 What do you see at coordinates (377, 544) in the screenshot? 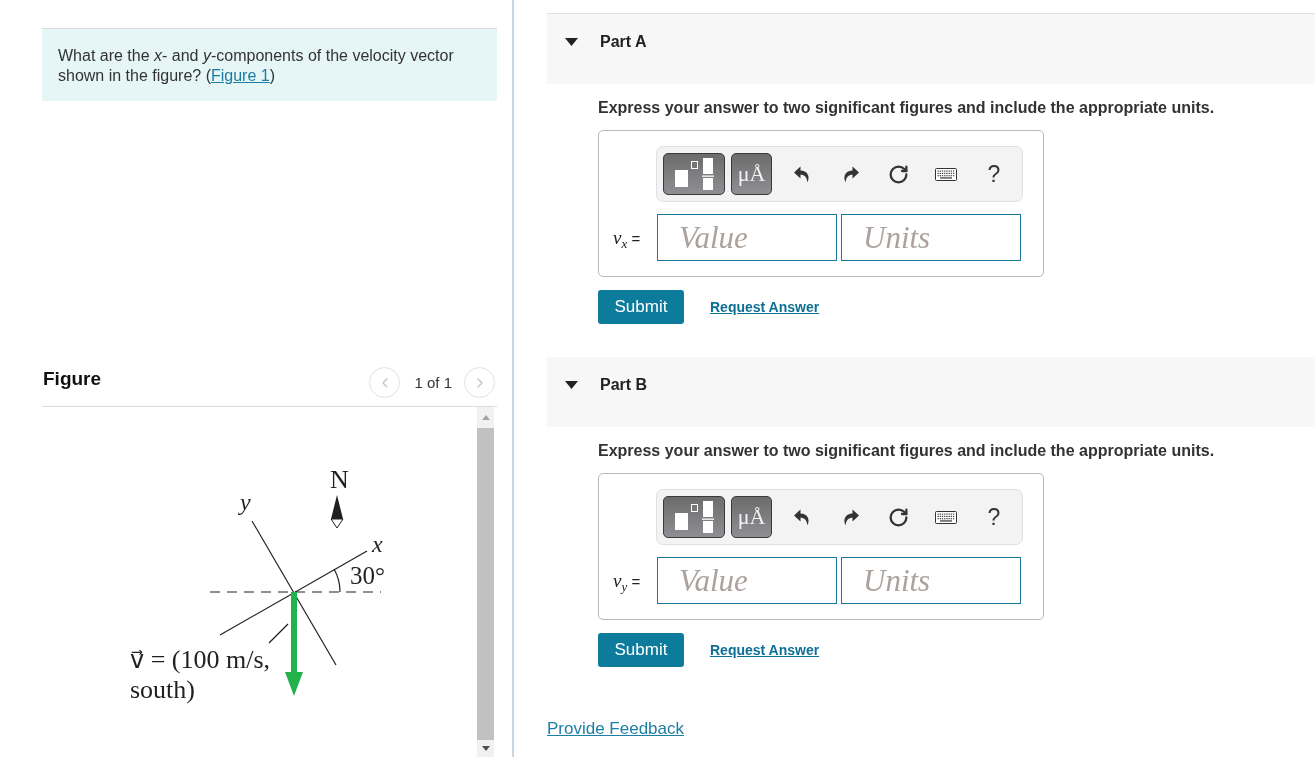
I see `x-axis-label: x` at bounding box center [377, 544].